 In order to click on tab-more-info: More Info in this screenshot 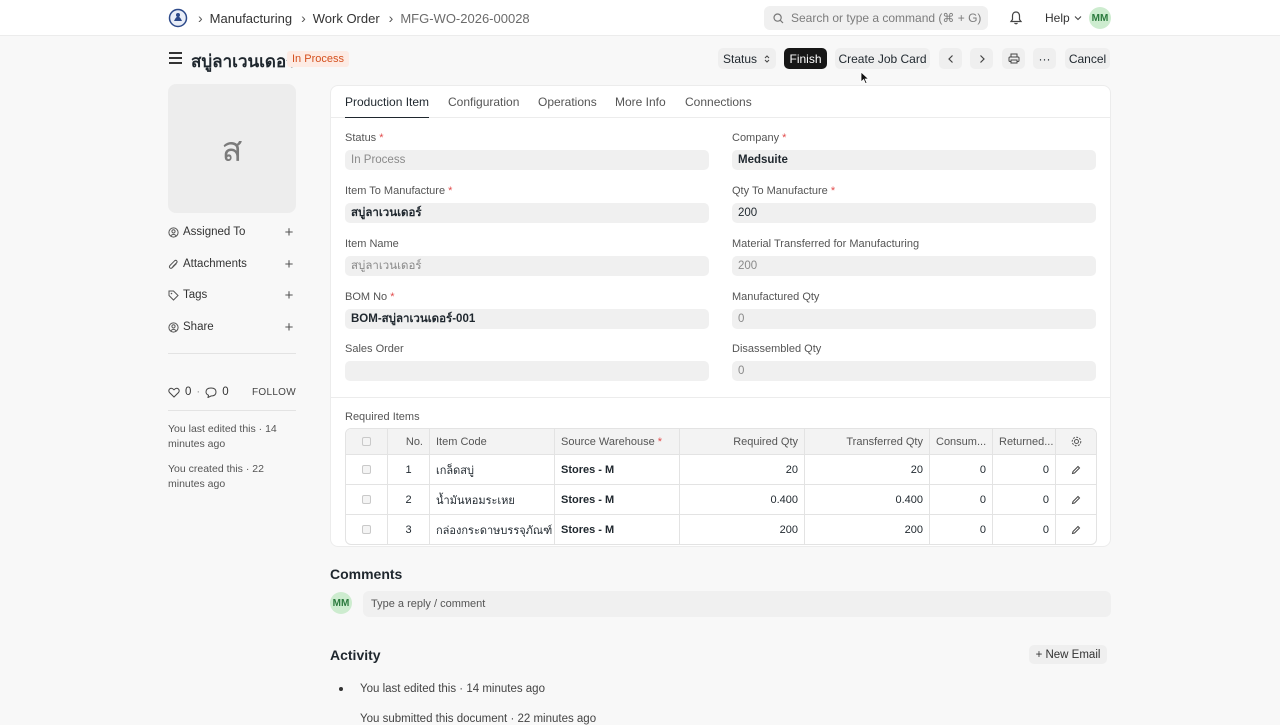, I will do `click(640, 106)`.